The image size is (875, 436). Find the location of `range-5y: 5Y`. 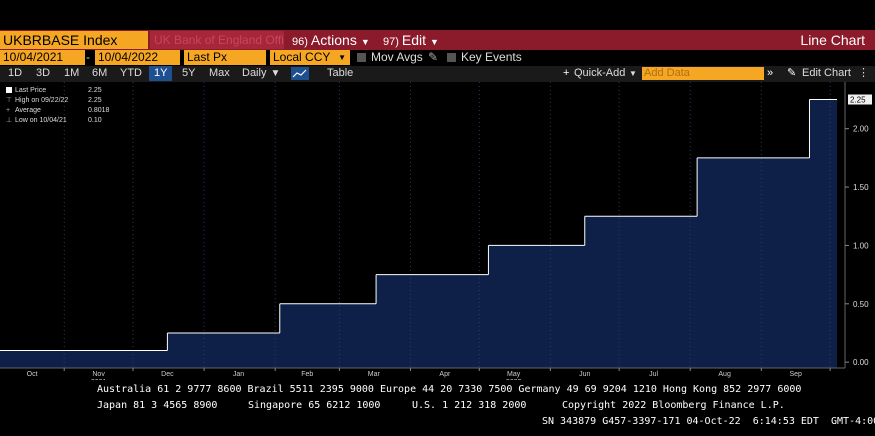

range-5y: 5Y is located at coordinates (188, 73).